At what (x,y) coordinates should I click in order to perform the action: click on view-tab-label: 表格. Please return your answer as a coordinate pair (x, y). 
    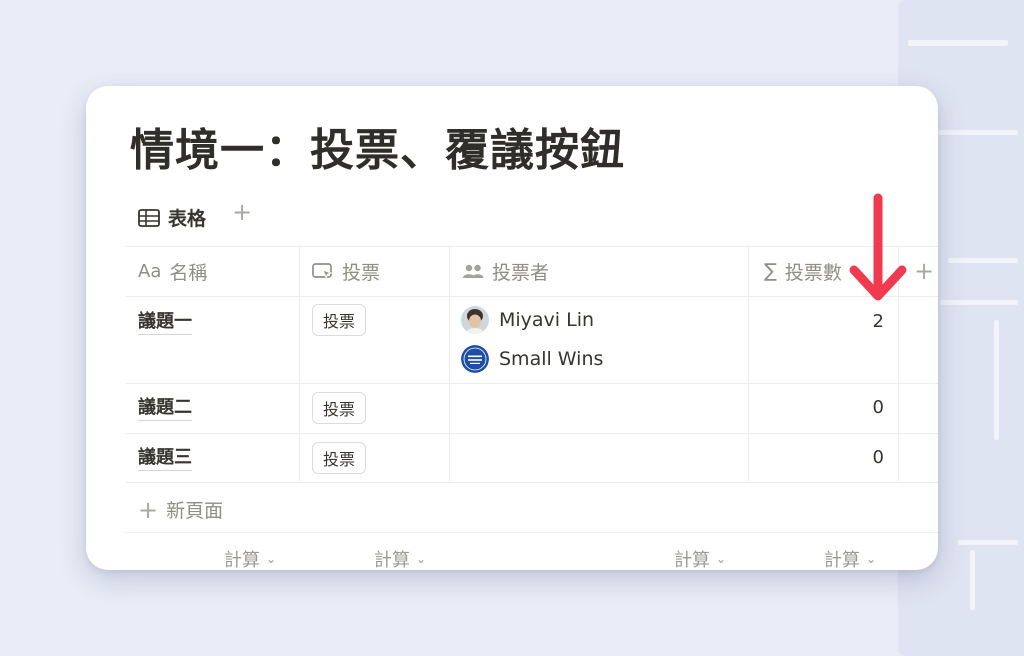
    Looking at the image, I should click on (187, 219).